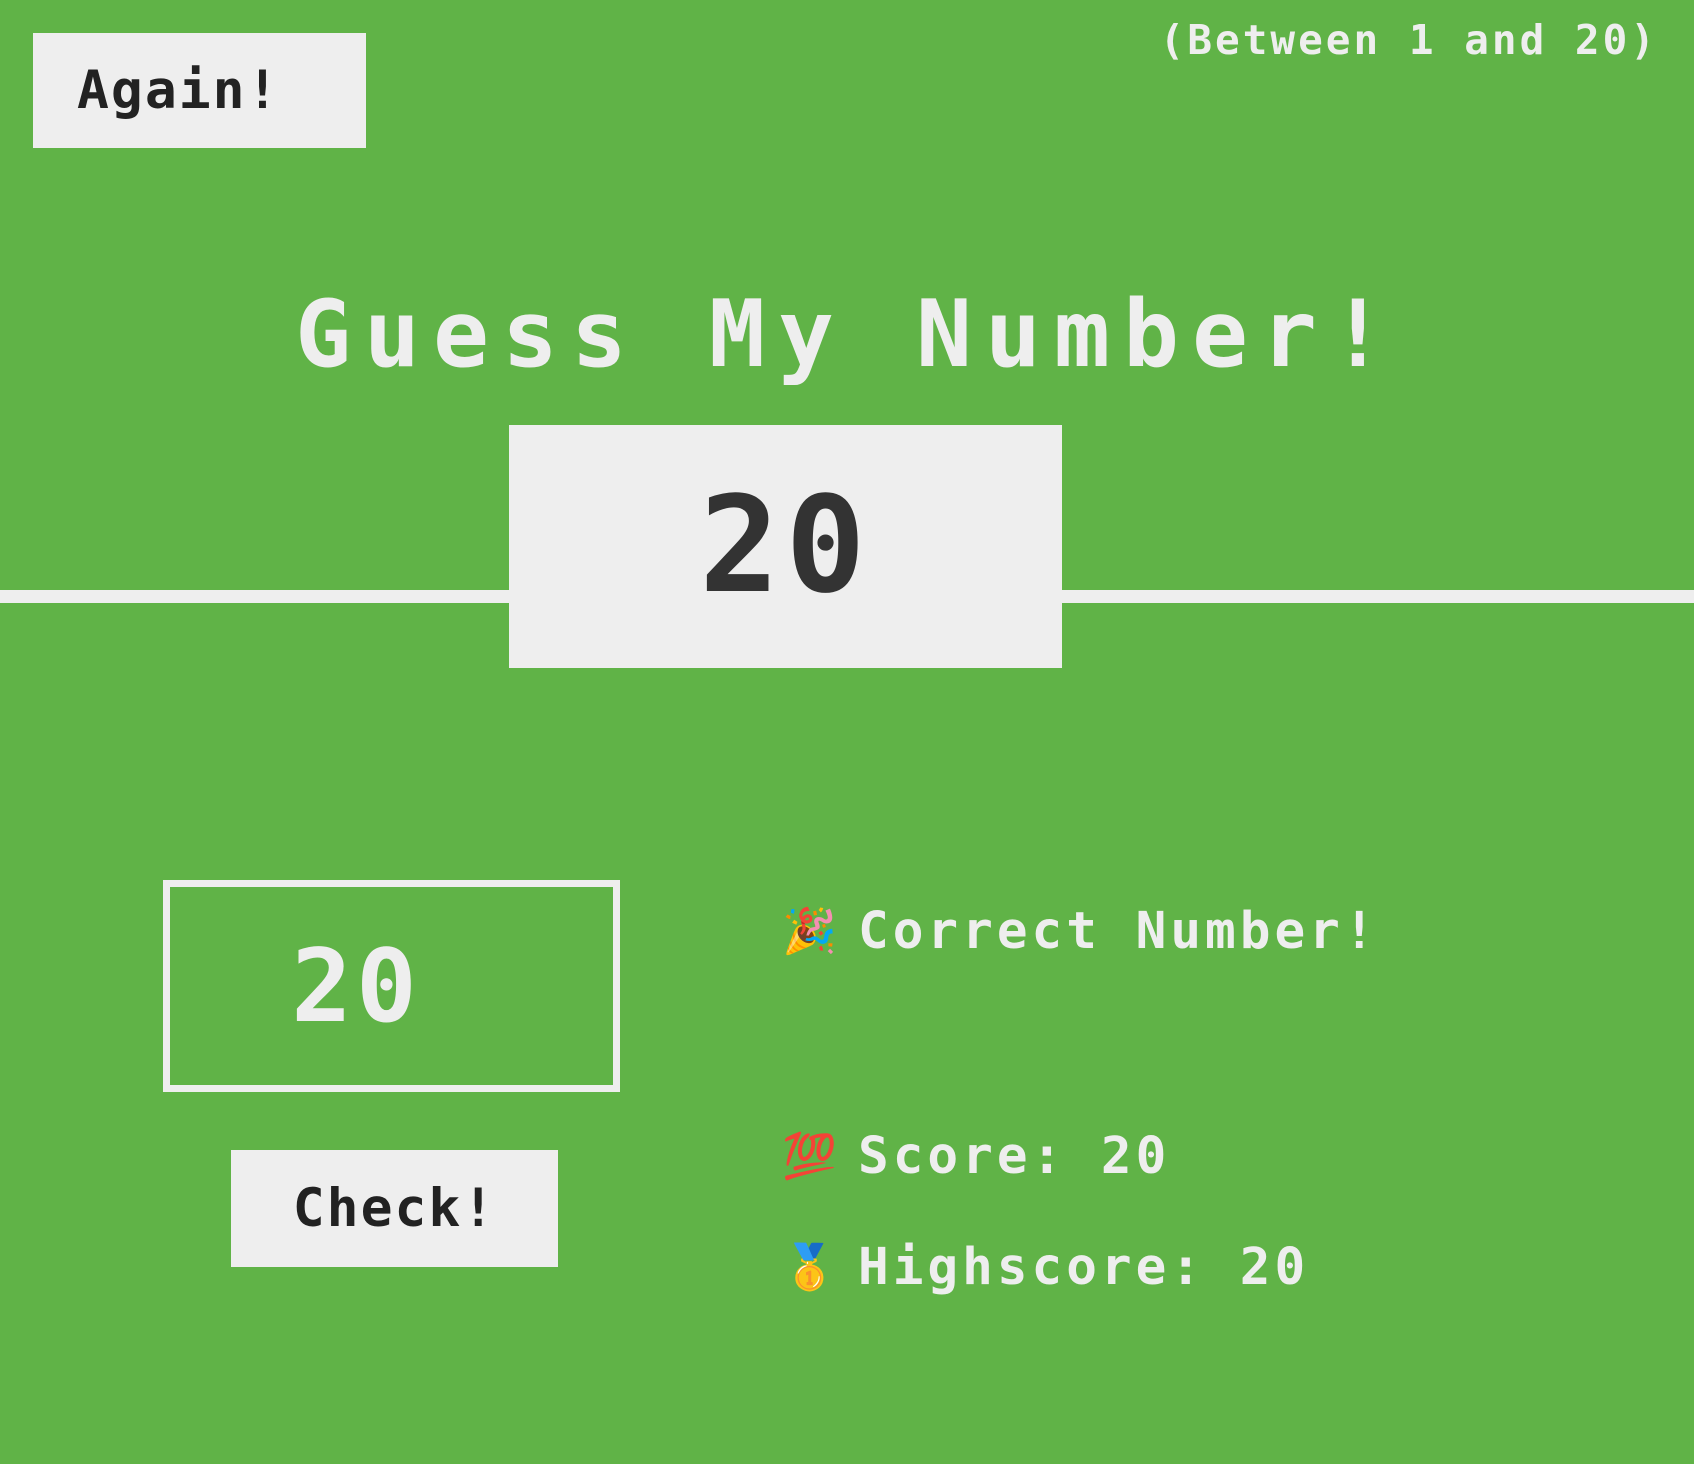  What do you see at coordinates (1222, 1156) in the screenshot?
I see `score-row: 💯 Score: 20` at bounding box center [1222, 1156].